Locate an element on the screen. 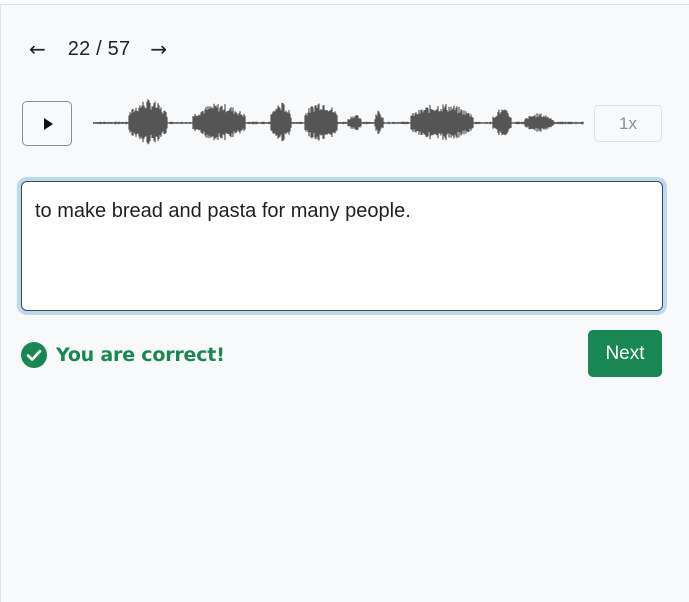 The image size is (689, 602). page-counter: 22 / 57 is located at coordinates (99, 48).